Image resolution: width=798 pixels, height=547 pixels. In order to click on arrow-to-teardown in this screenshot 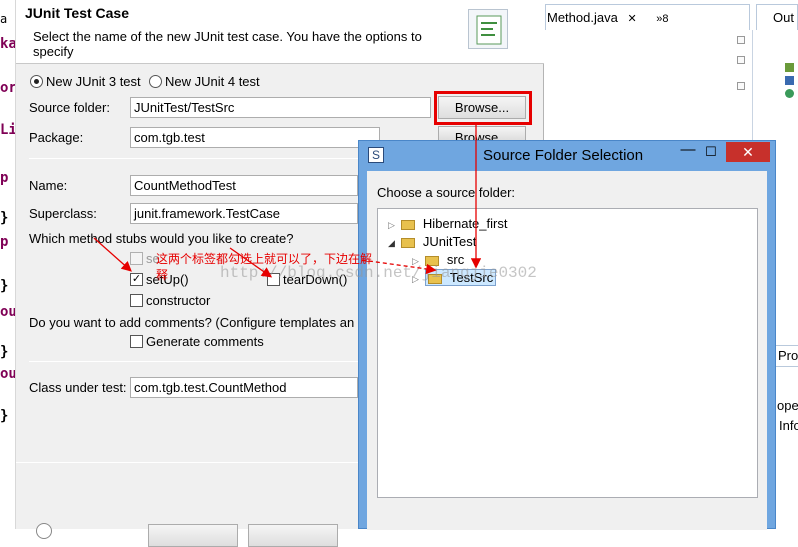, I will do `click(251, 262)`.